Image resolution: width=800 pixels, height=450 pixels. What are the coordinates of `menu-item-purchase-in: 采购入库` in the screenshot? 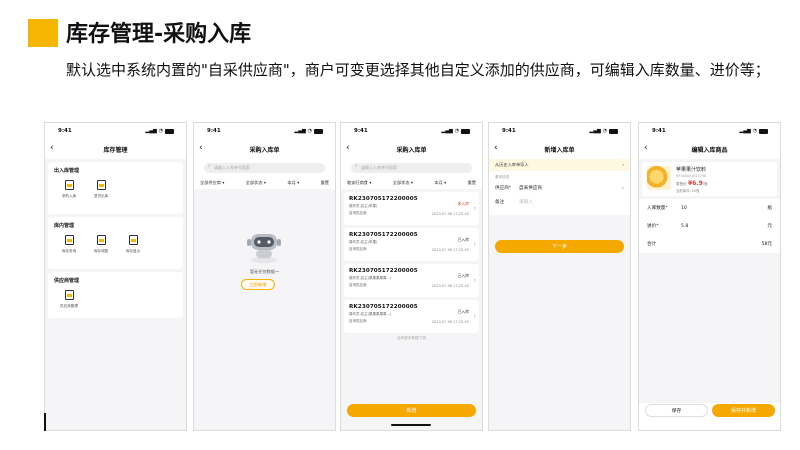 It's located at (69, 189).